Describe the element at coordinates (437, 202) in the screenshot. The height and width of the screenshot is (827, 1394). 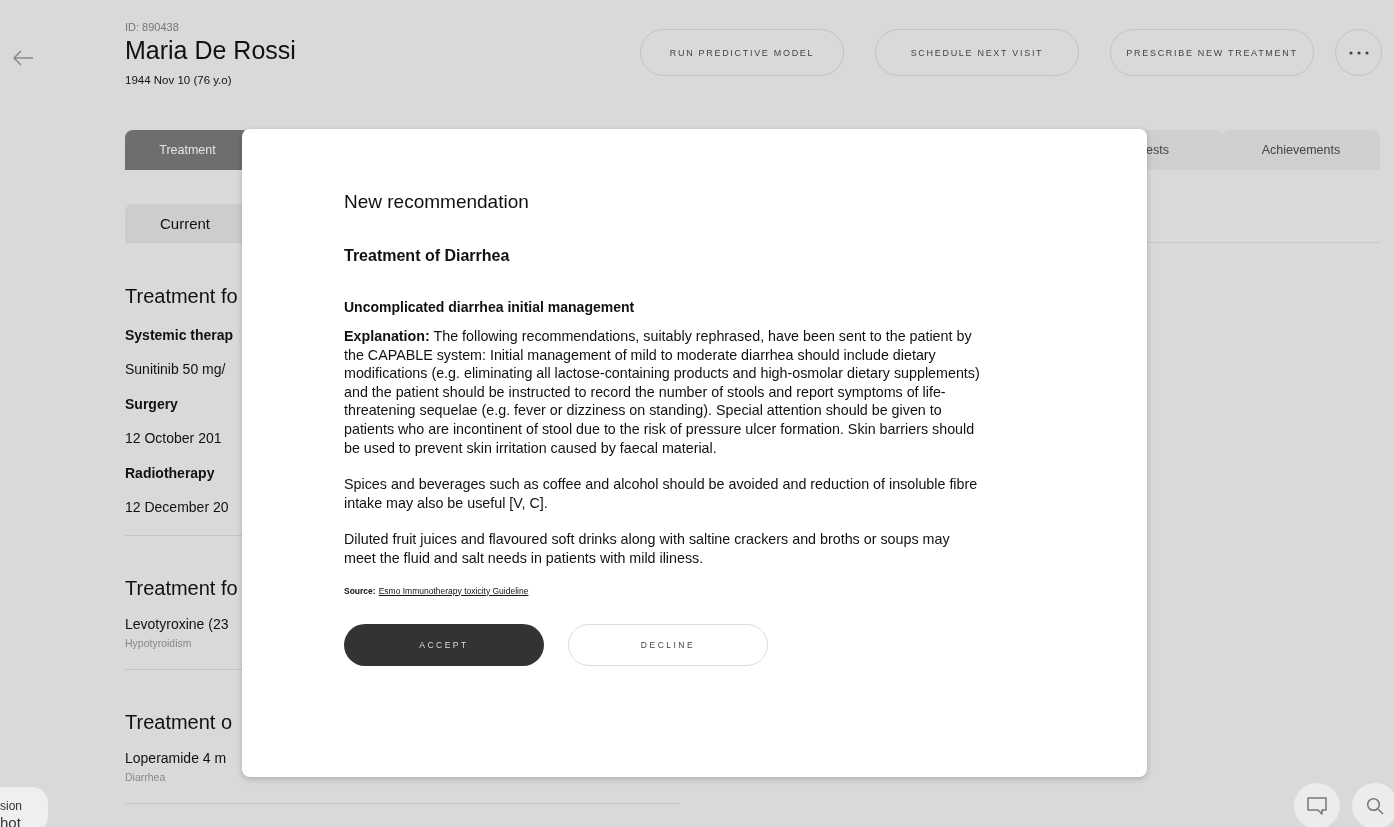
I see `dialog-title: New recommendation` at that location.